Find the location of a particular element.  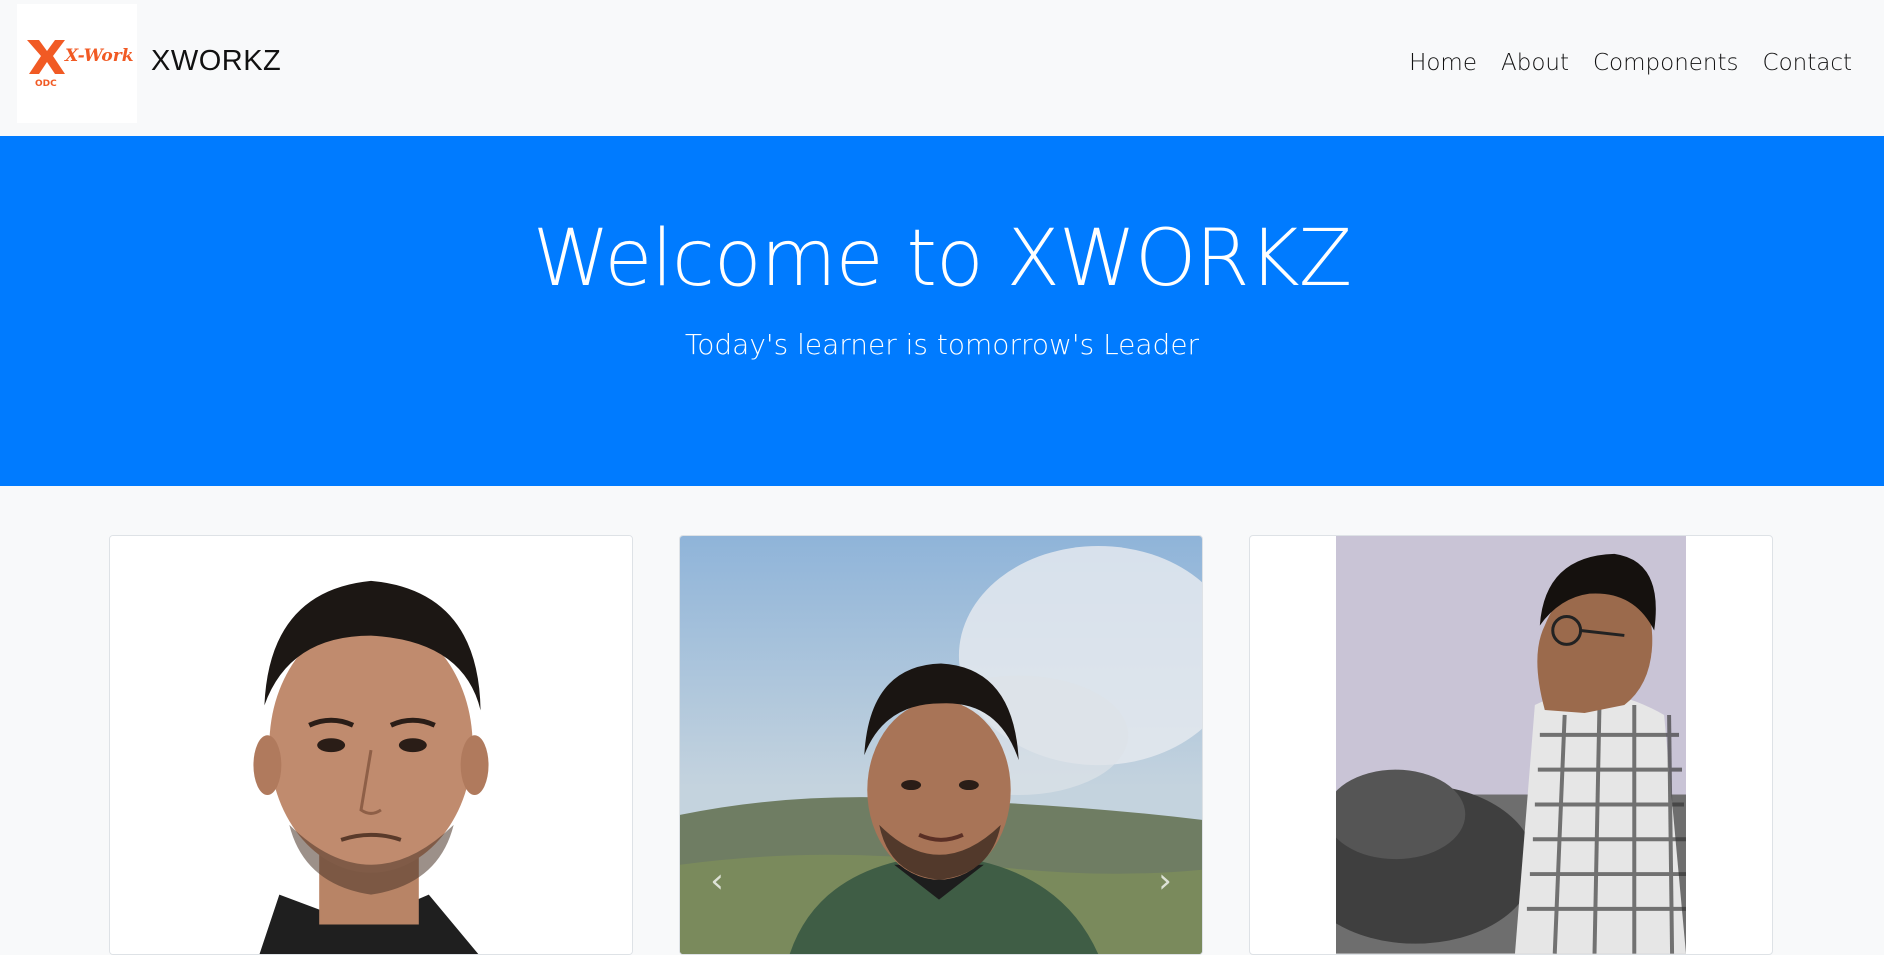

xworkz-logo-icon: X-Workz ODC is located at coordinates (80, 64).